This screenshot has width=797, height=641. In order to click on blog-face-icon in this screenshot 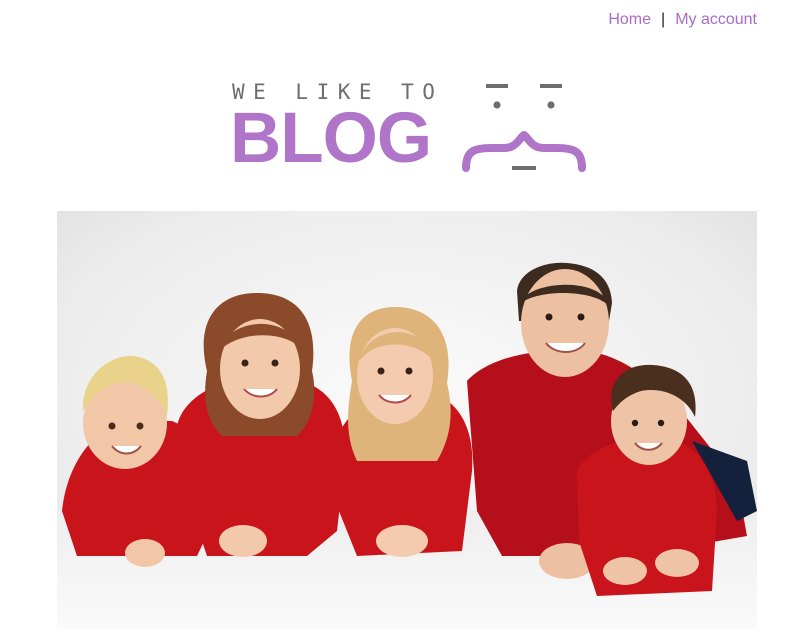, I will do `click(524, 128)`.